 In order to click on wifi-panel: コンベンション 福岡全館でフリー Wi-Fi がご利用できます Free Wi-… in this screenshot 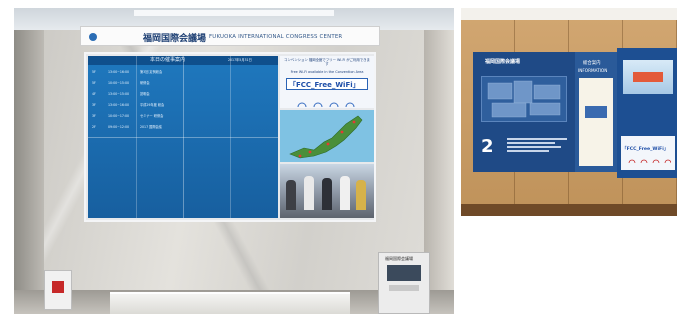, I will do `click(327, 82)`.